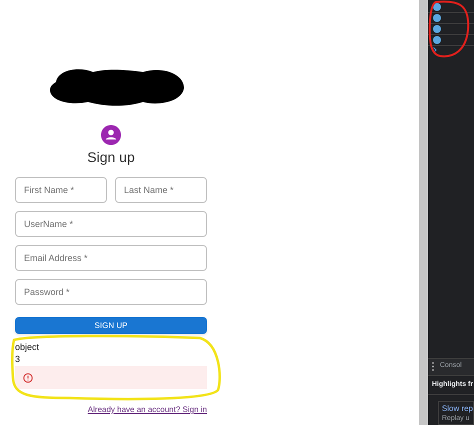 Image resolution: width=474 pixels, height=425 pixels. I want to click on card-title: Slow rep, so click(457, 409).